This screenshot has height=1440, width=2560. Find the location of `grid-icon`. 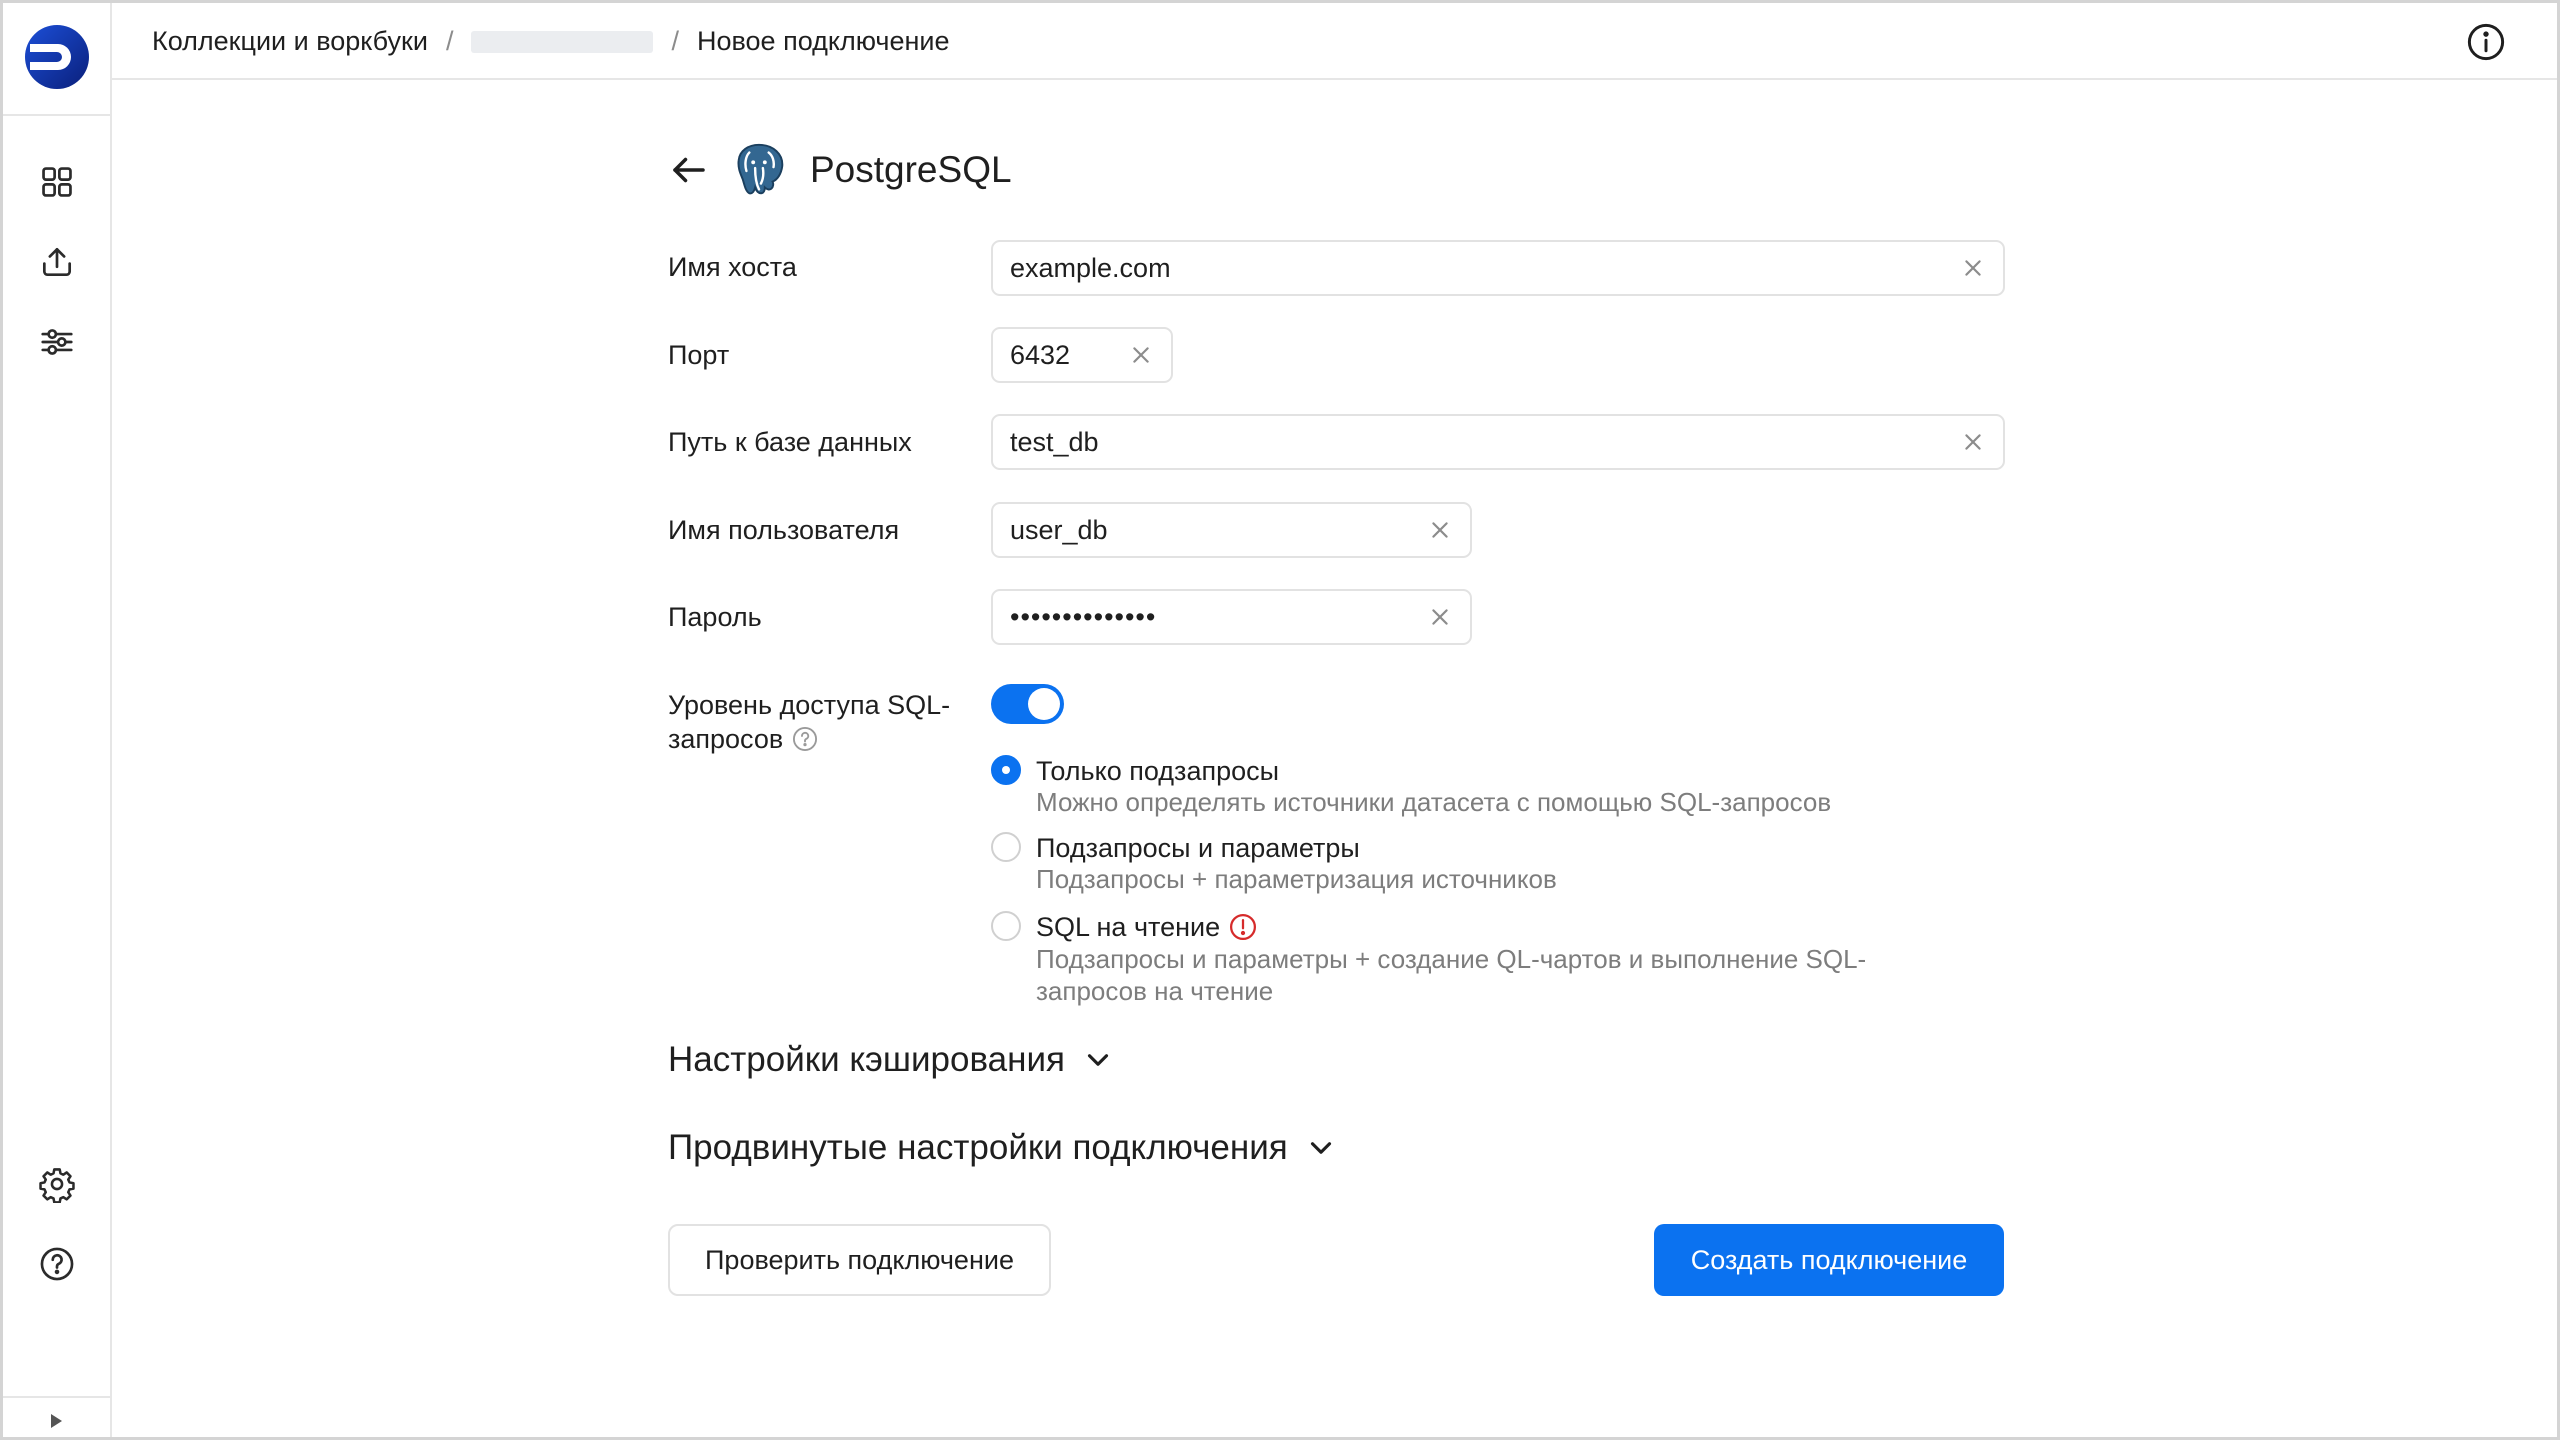

grid-icon is located at coordinates (57, 182).